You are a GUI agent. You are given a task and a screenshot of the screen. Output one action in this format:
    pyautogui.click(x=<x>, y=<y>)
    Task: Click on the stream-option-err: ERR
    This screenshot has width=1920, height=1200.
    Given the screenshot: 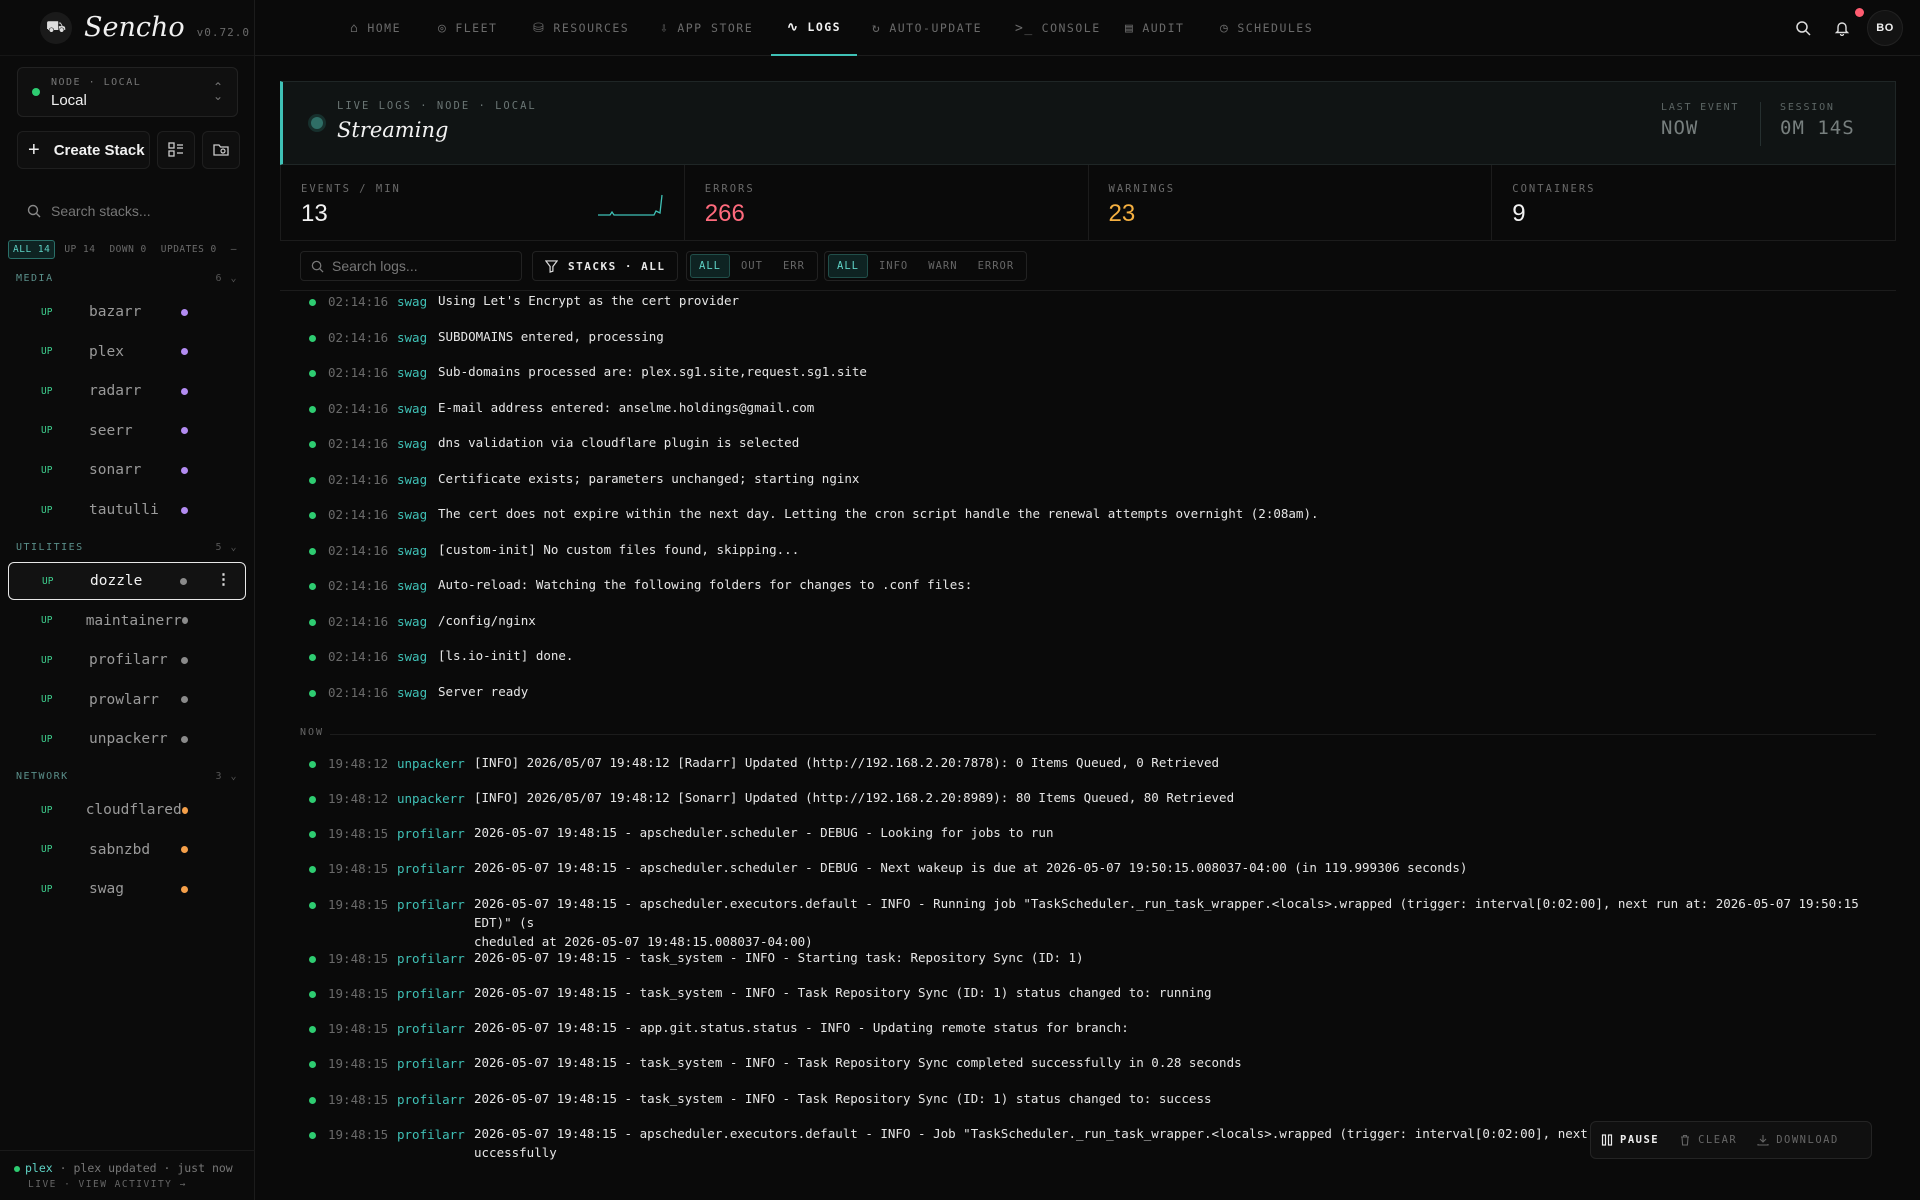 What is the action you would take?
    pyautogui.click(x=794, y=266)
    